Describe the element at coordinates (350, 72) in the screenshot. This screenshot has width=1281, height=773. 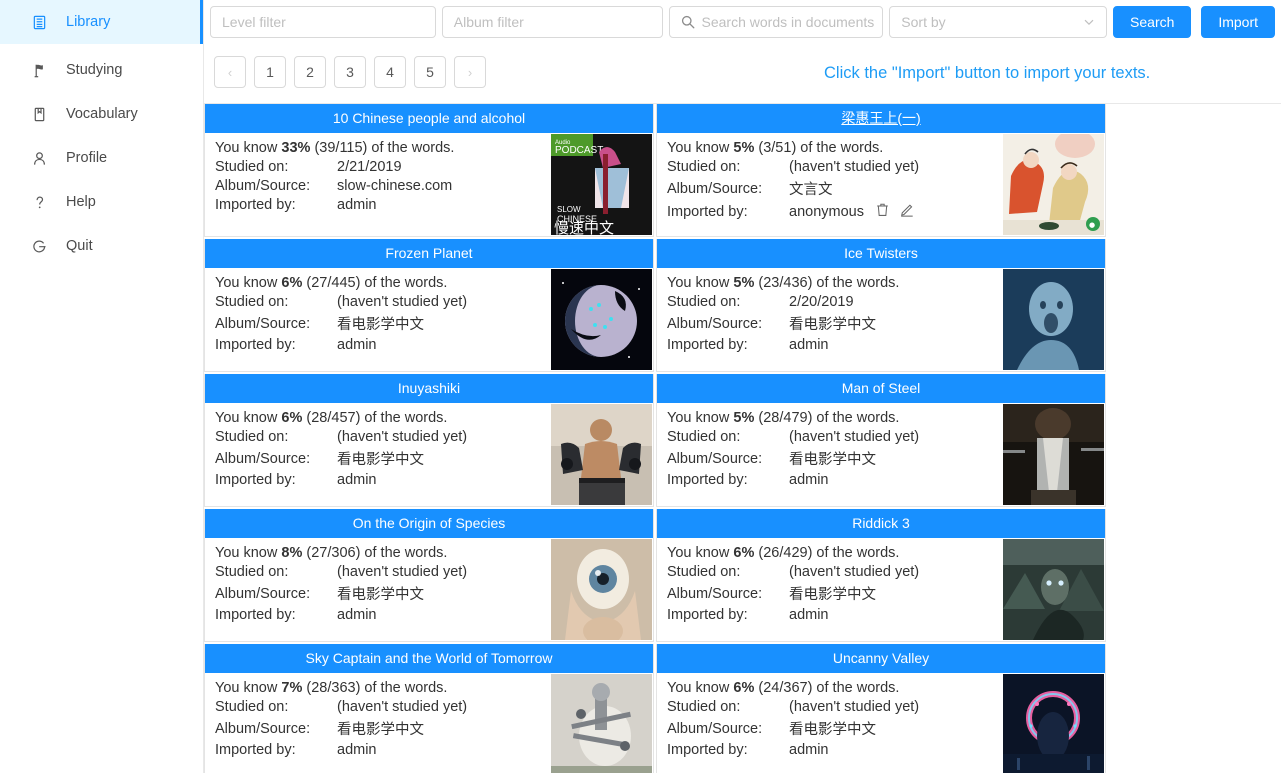
I see `pagination-page-3: 3` at that location.